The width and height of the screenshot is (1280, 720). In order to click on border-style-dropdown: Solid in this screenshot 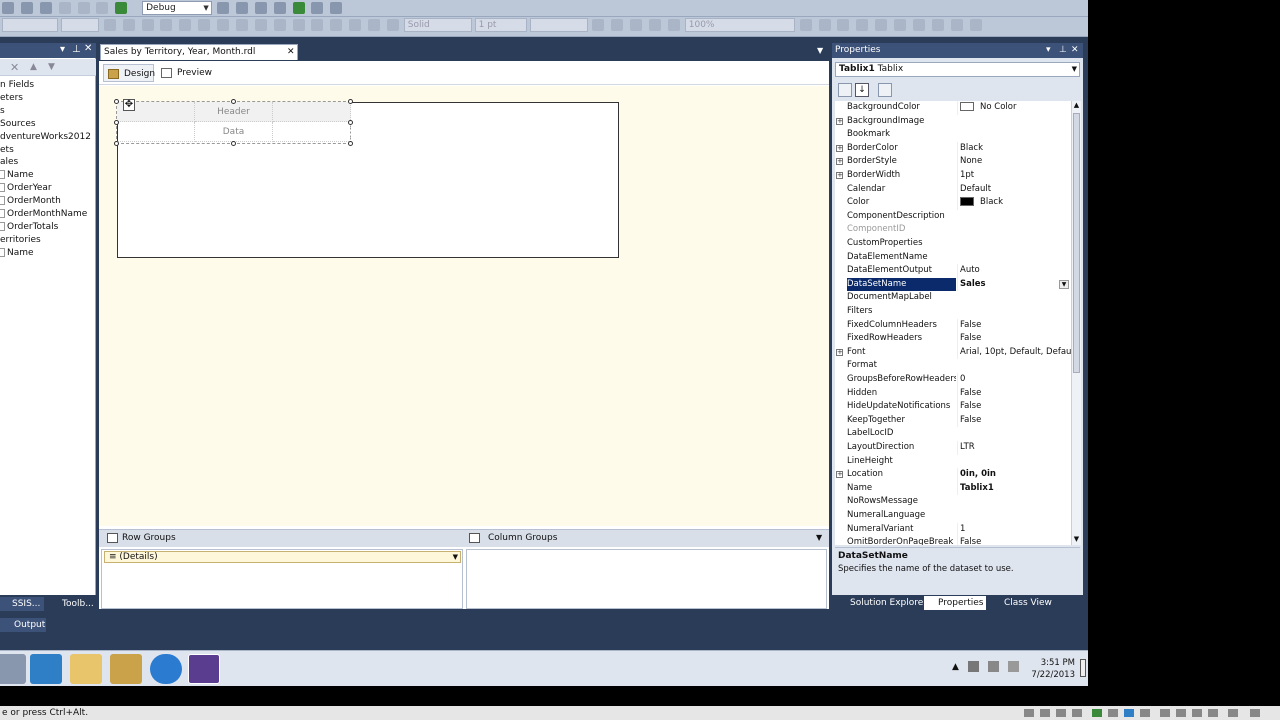, I will do `click(437, 25)`.